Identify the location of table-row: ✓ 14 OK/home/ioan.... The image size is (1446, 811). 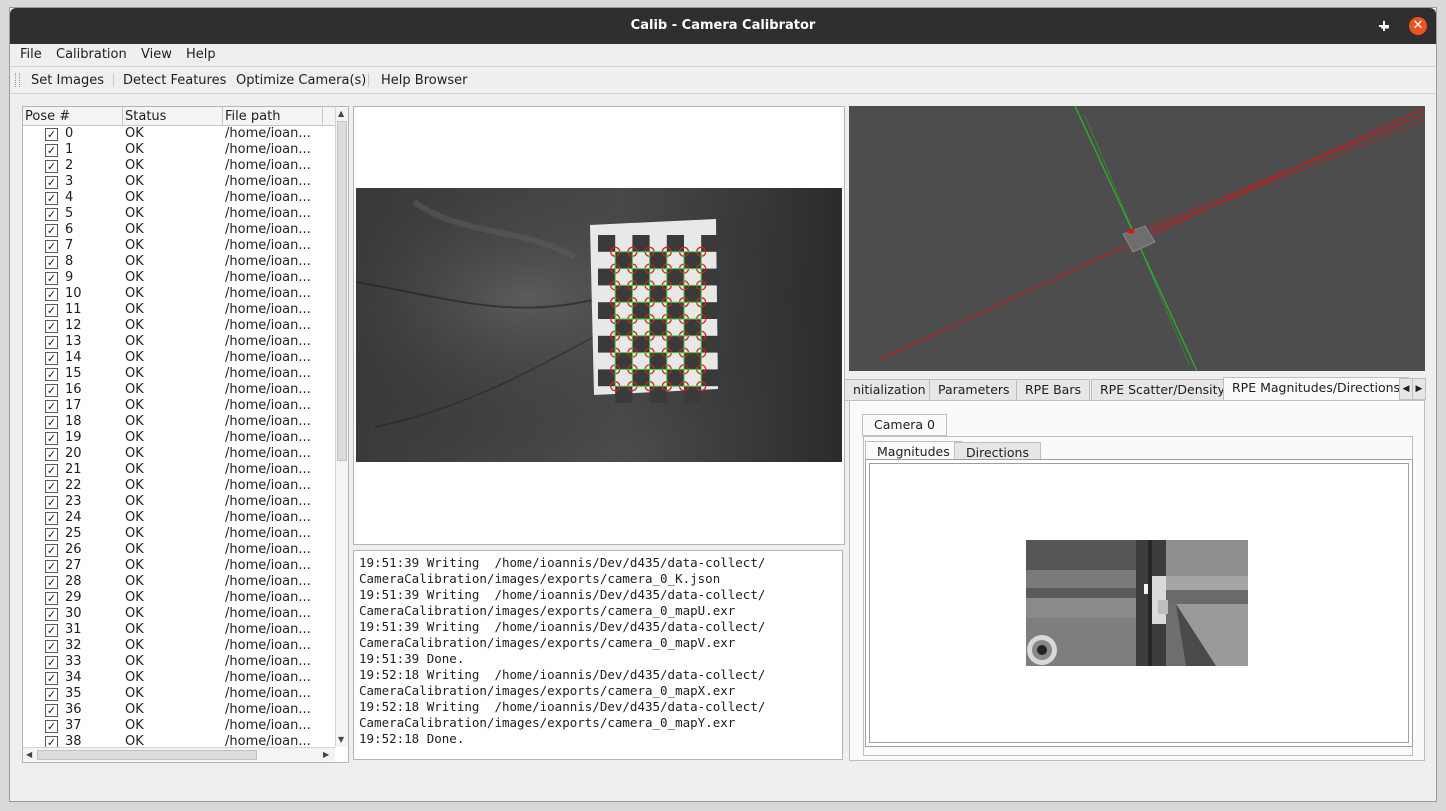
(179, 358).